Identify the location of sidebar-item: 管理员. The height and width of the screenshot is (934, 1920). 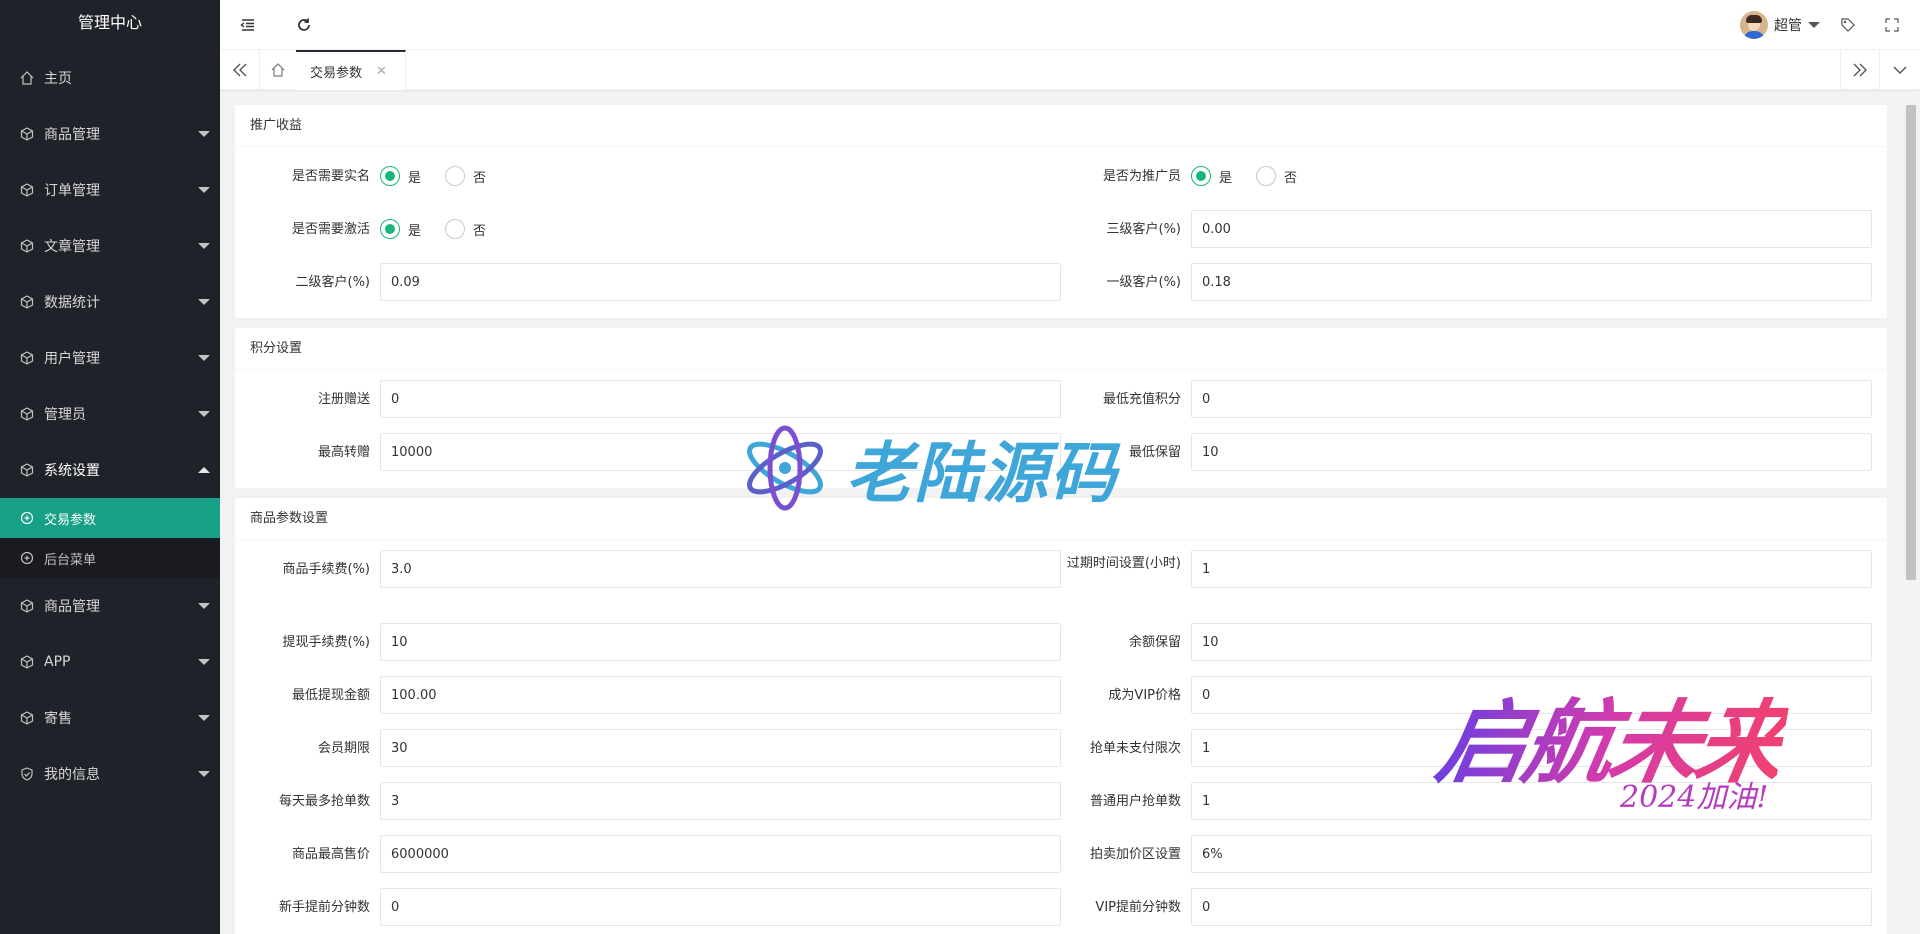
(110, 414).